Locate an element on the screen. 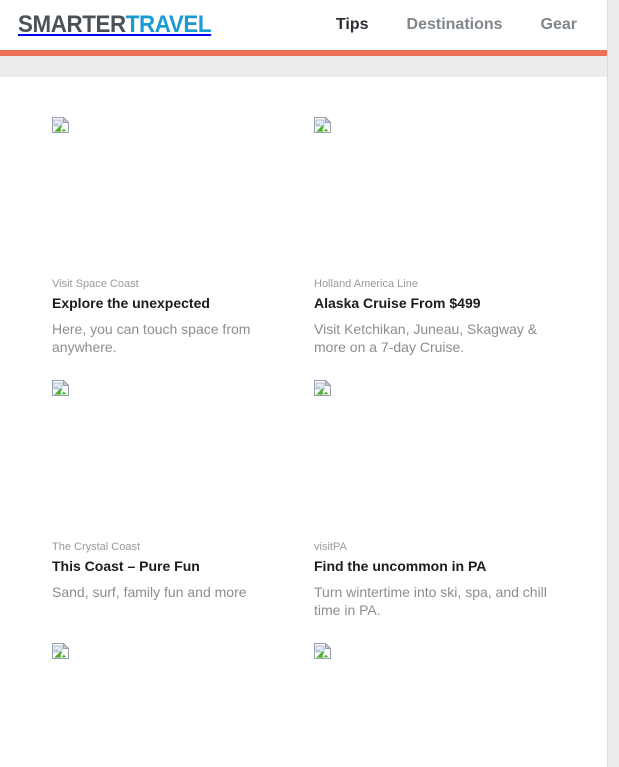 The height and width of the screenshot is (767, 619). logo-text-travel: TRAVEL is located at coordinates (168, 24).